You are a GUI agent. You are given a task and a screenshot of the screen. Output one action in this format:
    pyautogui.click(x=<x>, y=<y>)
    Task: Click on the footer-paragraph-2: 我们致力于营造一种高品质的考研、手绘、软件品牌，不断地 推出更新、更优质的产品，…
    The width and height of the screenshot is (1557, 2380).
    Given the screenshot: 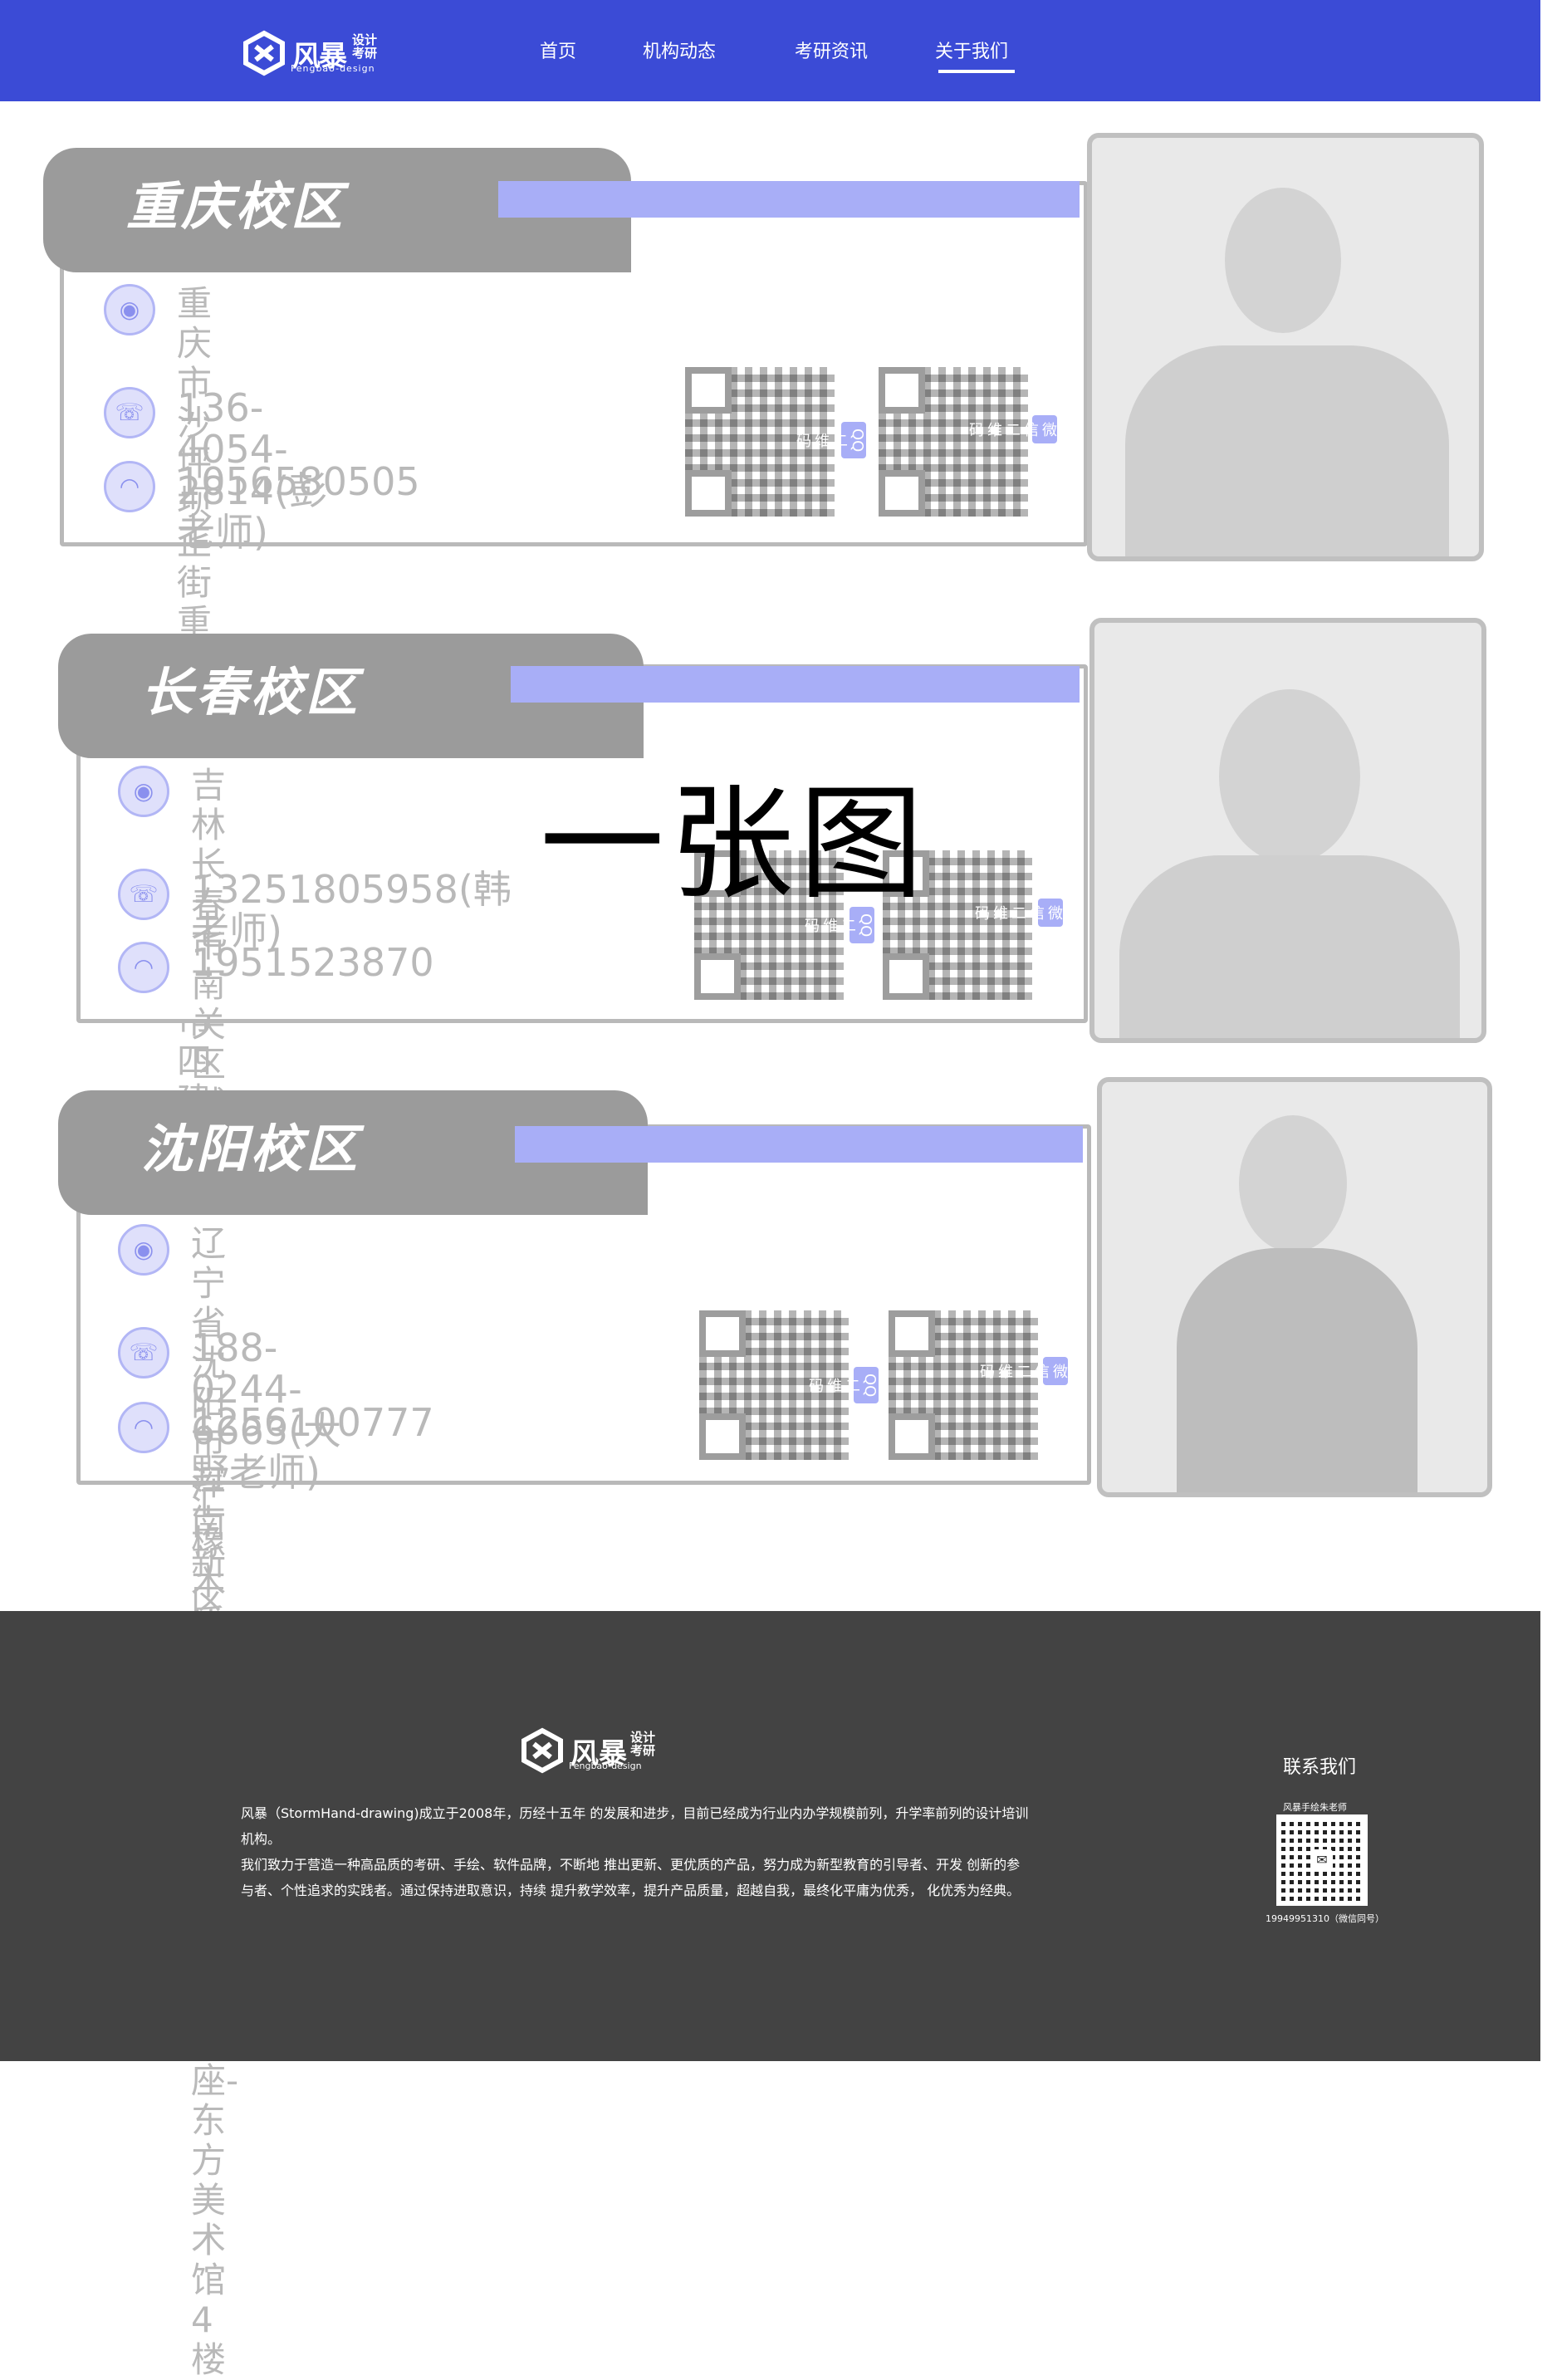 What is the action you would take?
    pyautogui.click(x=631, y=1877)
    